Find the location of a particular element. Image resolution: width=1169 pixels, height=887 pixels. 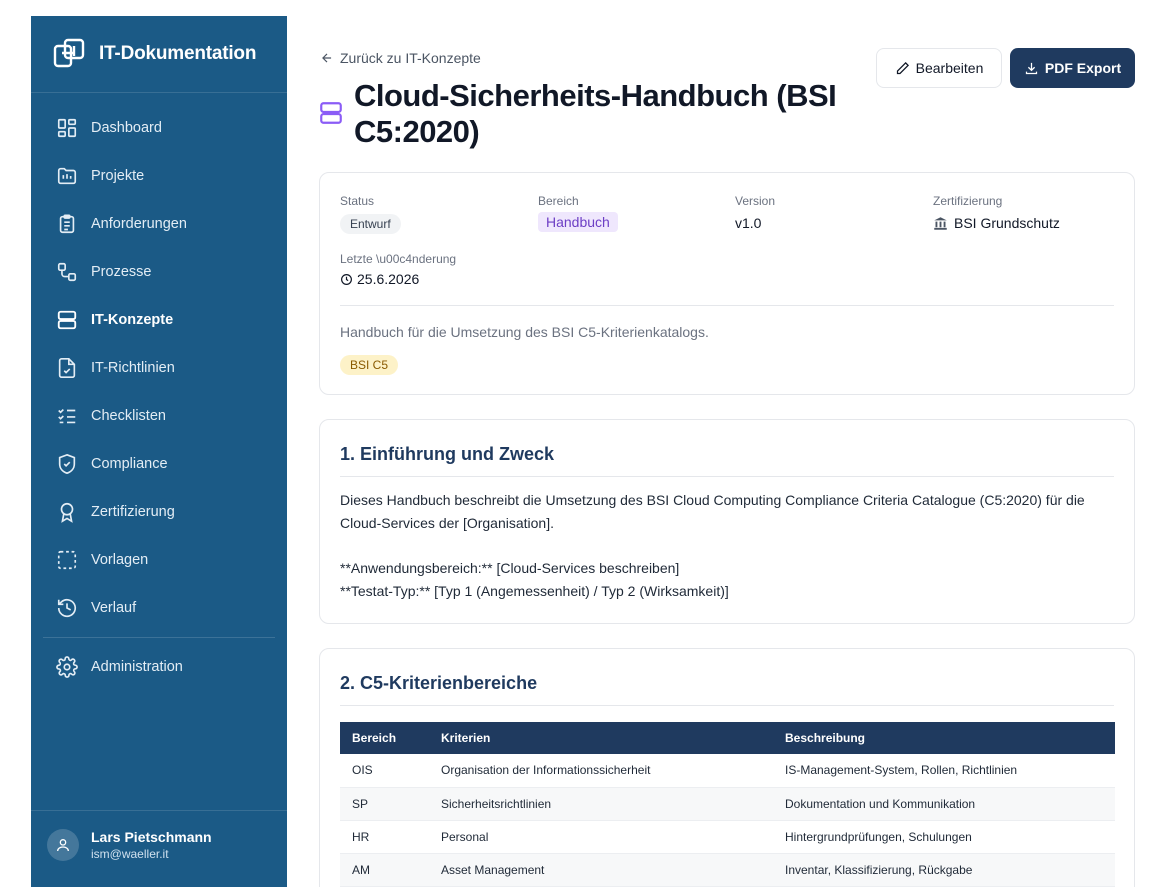

sidebar-item-verlauf: Verlauf is located at coordinates (159, 608).